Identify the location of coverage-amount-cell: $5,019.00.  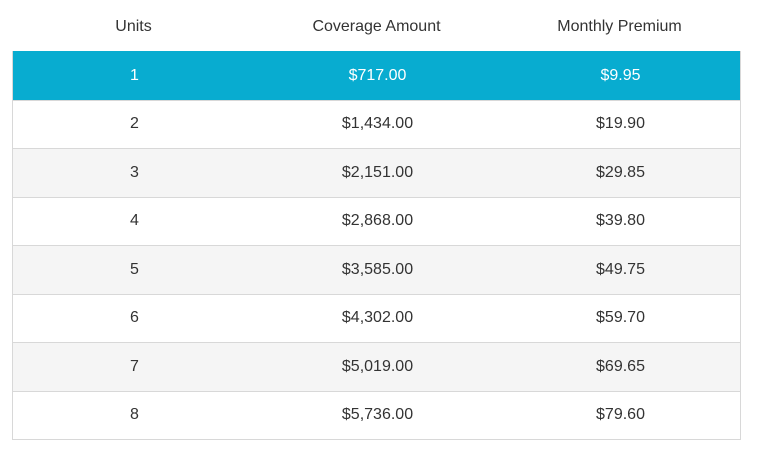
(377, 366).